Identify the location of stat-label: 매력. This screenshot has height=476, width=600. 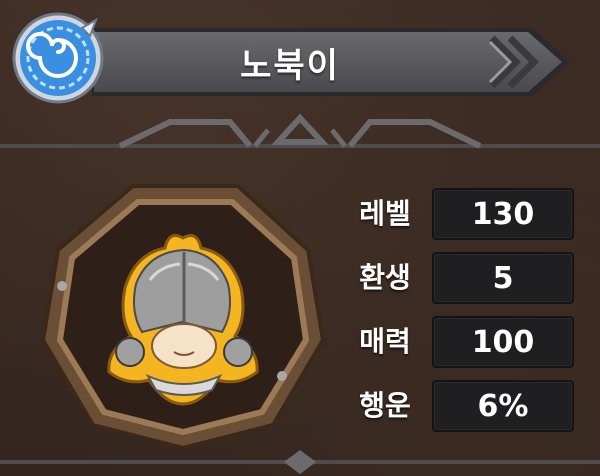
(385, 341).